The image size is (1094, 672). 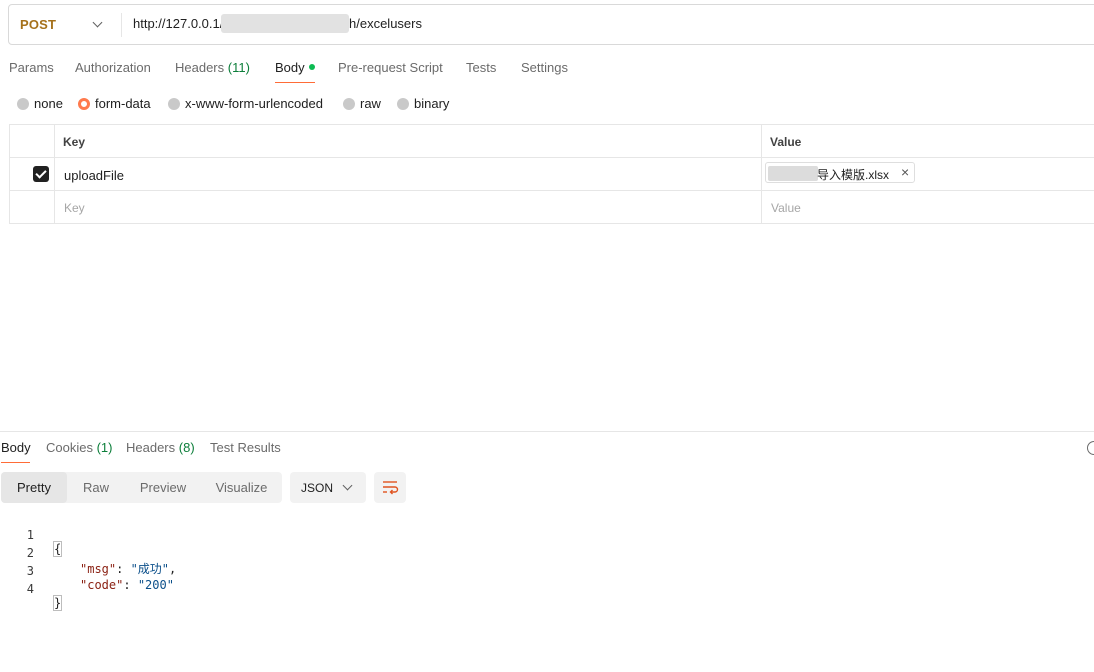 What do you see at coordinates (793, 173) in the screenshot?
I see `file-name-redacted` at bounding box center [793, 173].